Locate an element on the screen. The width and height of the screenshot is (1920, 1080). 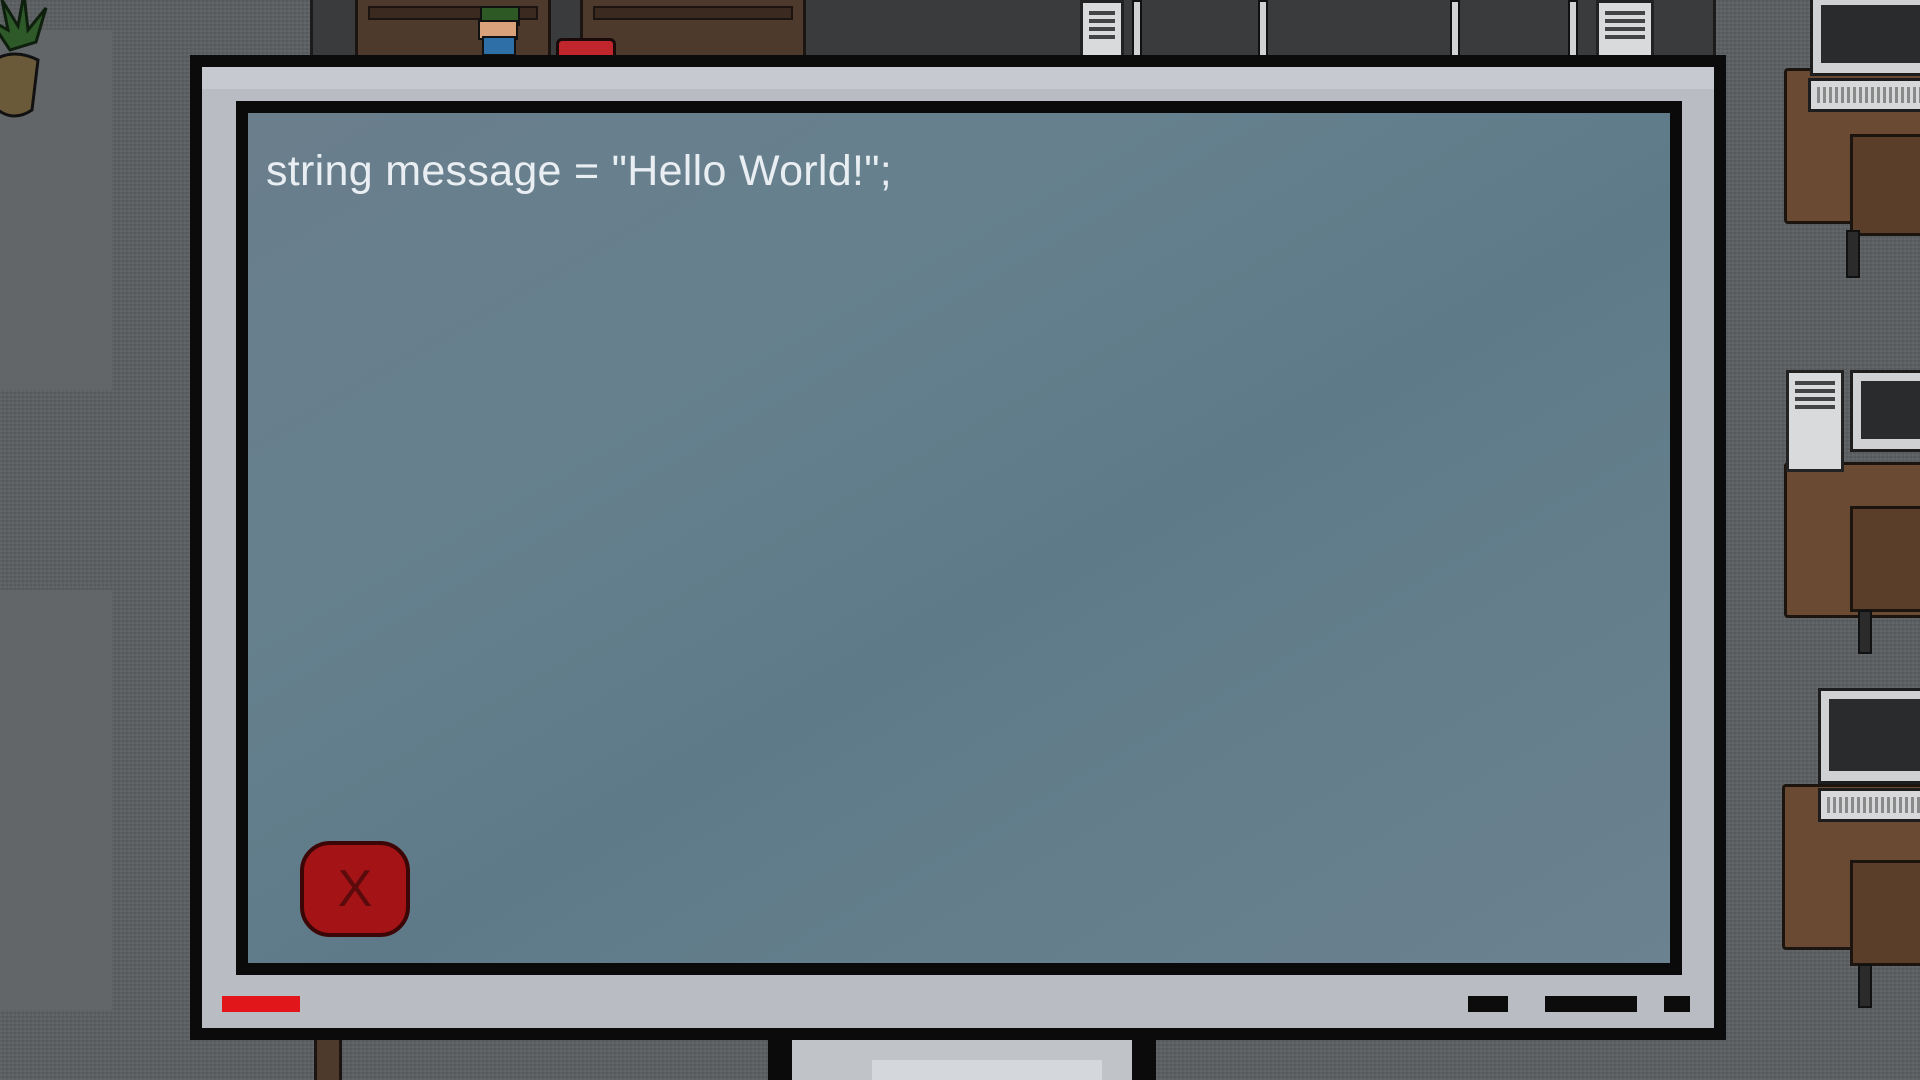
power-led is located at coordinates (261, 1004).